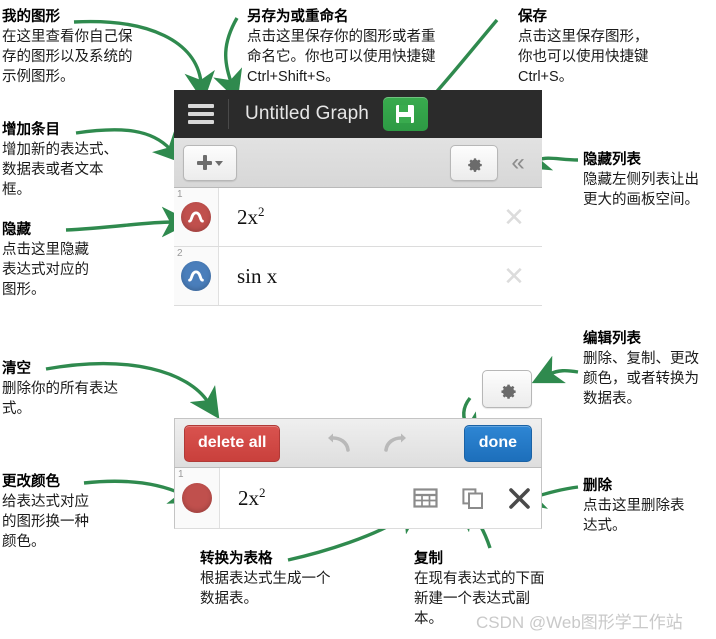 The image size is (716, 639). What do you see at coordinates (31, 17) in the screenshot?
I see `callout-title: 我的图形` at bounding box center [31, 17].